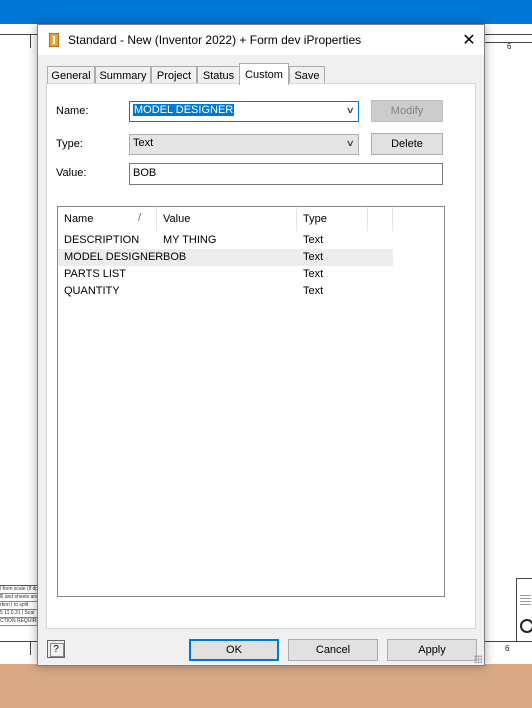  I want to click on apply-button: Apply, so click(432, 650).